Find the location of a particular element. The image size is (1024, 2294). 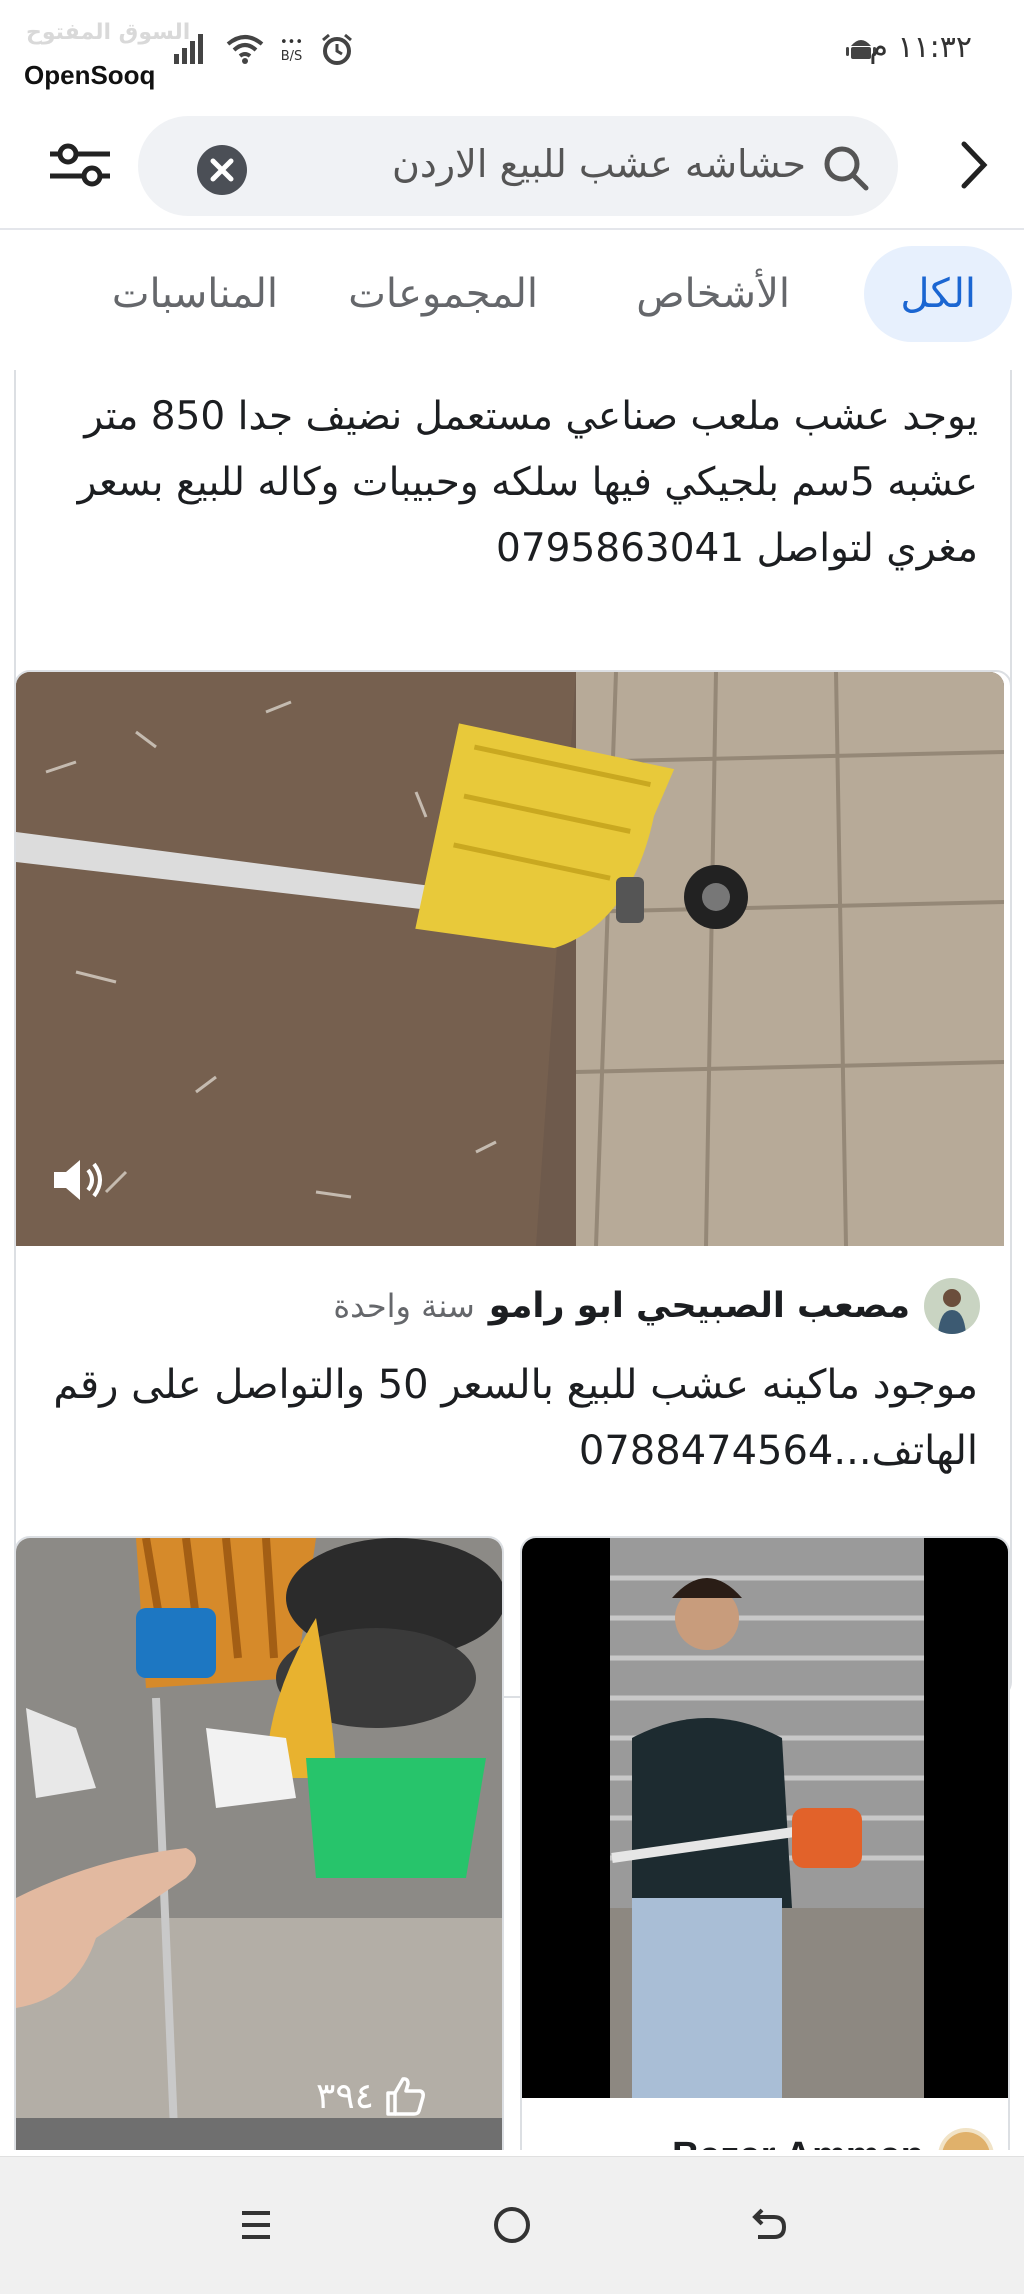

like-count: ٣٩٤ is located at coordinates (345, 2096).